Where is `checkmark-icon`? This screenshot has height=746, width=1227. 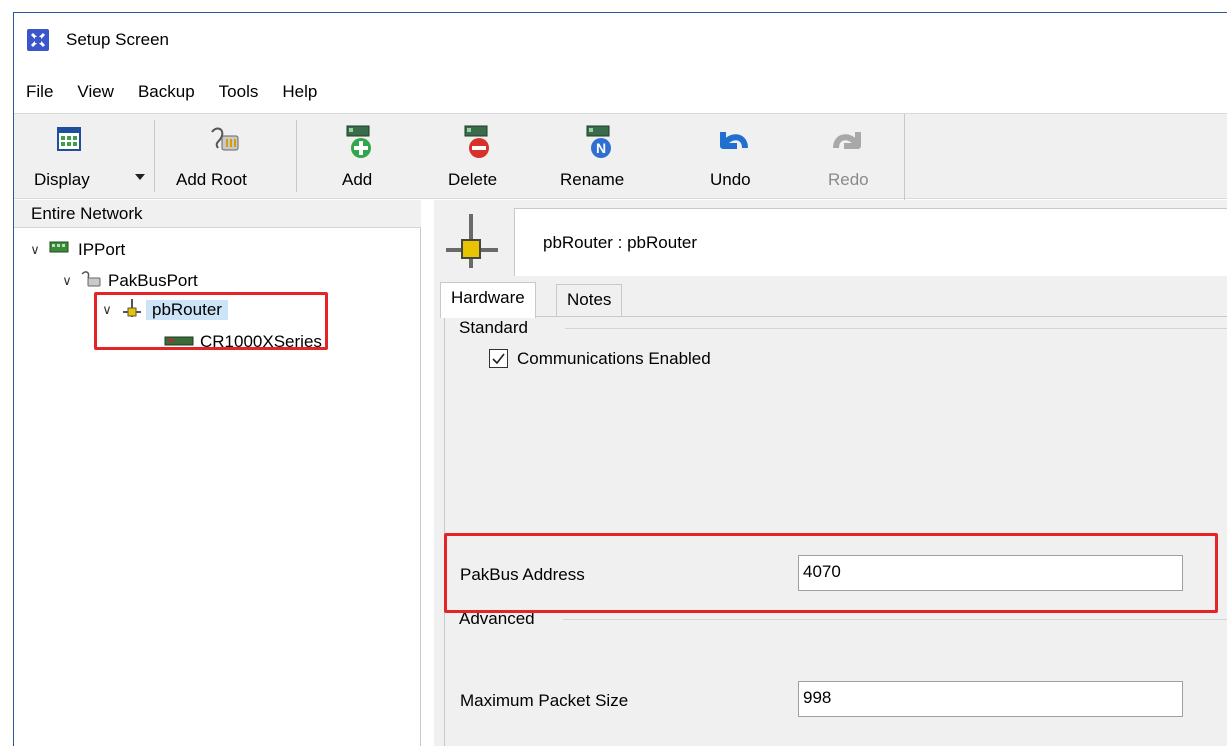
checkmark-icon is located at coordinates (498, 359).